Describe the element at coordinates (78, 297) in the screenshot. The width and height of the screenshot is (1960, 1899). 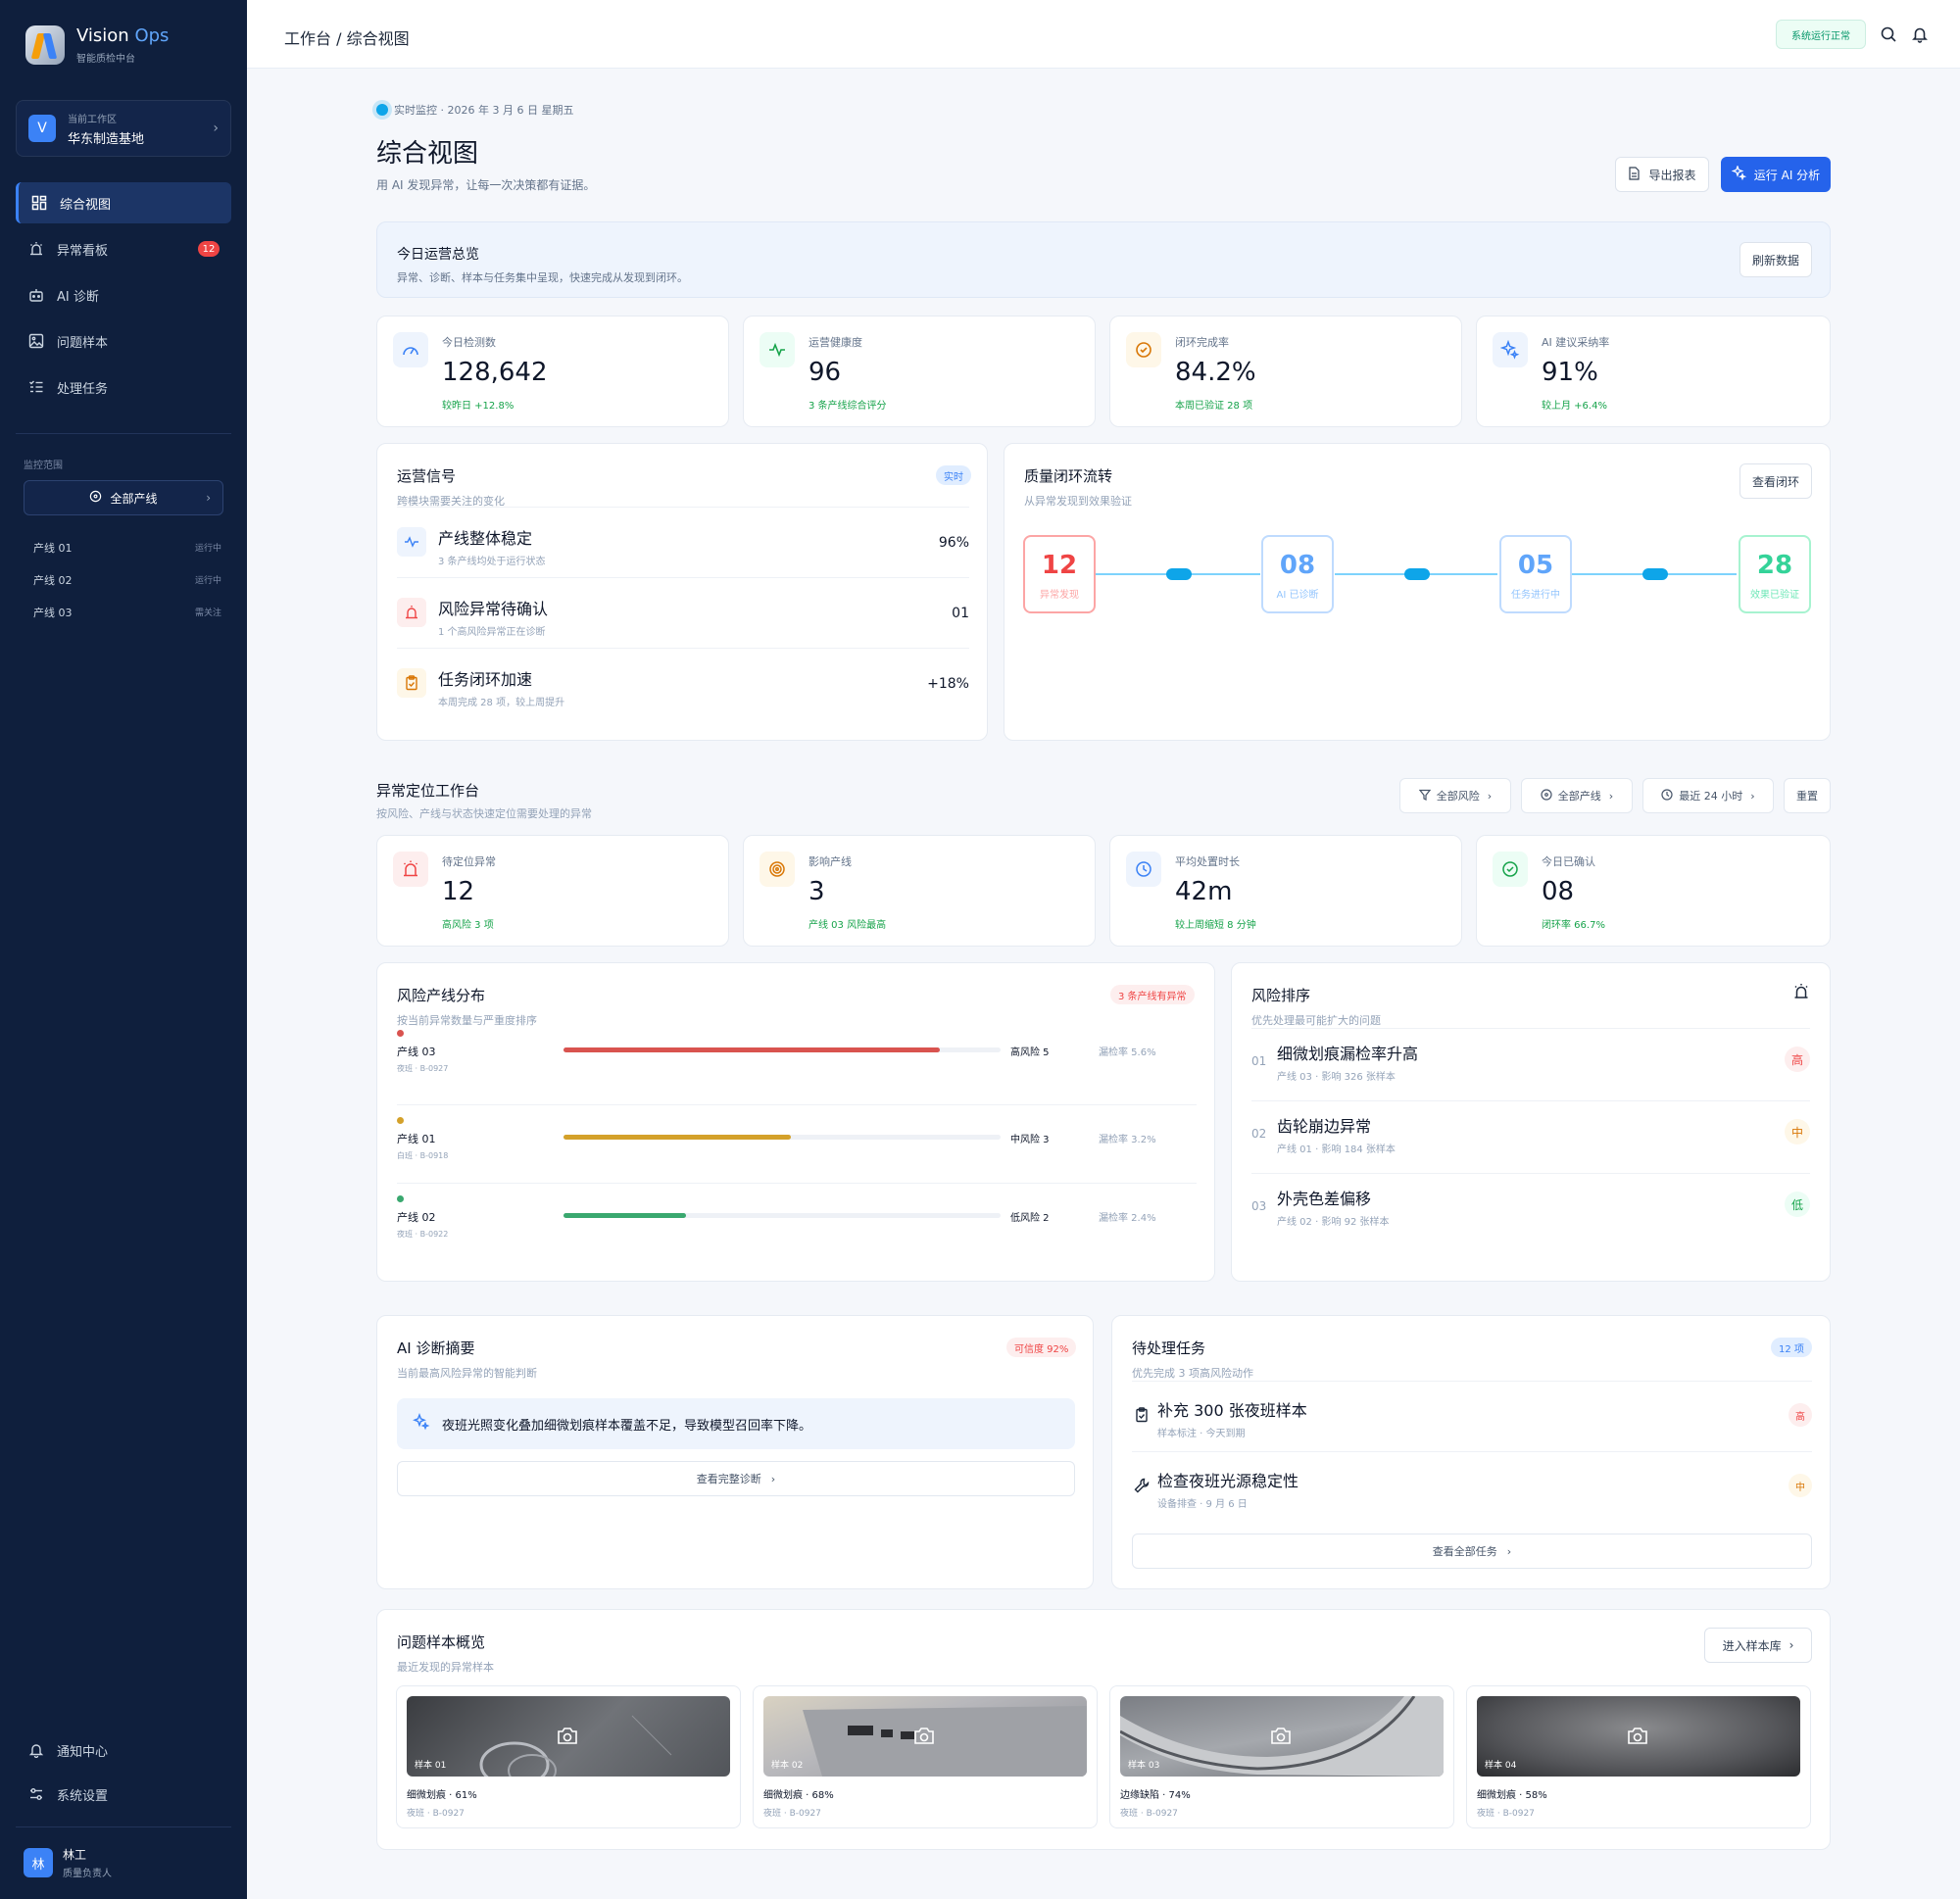
I see `nav-label: AI 诊断` at that location.